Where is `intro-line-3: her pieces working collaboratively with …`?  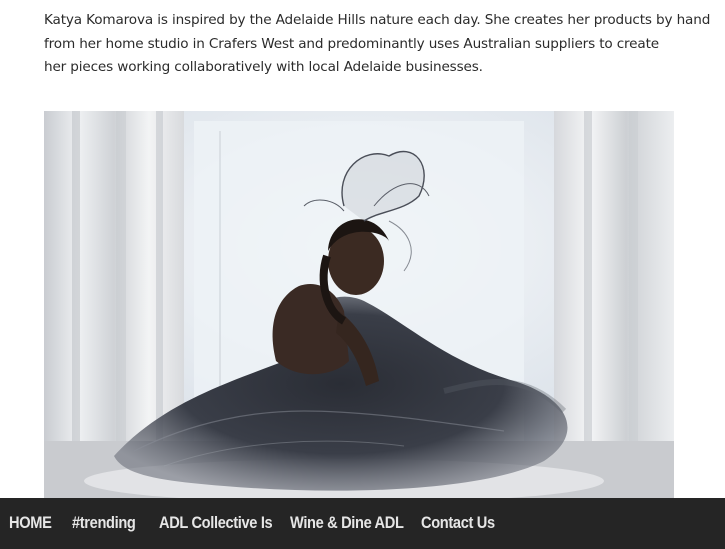 intro-line-3: her pieces working collaboratively with … is located at coordinates (263, 67).